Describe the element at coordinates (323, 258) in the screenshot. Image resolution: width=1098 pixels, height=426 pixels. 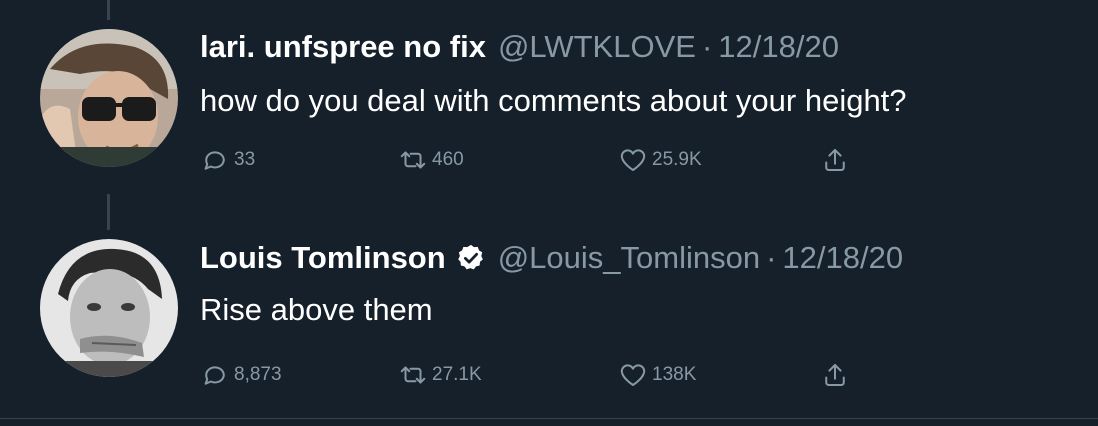
I see `display-name: Louis Tomlinson` at that location.